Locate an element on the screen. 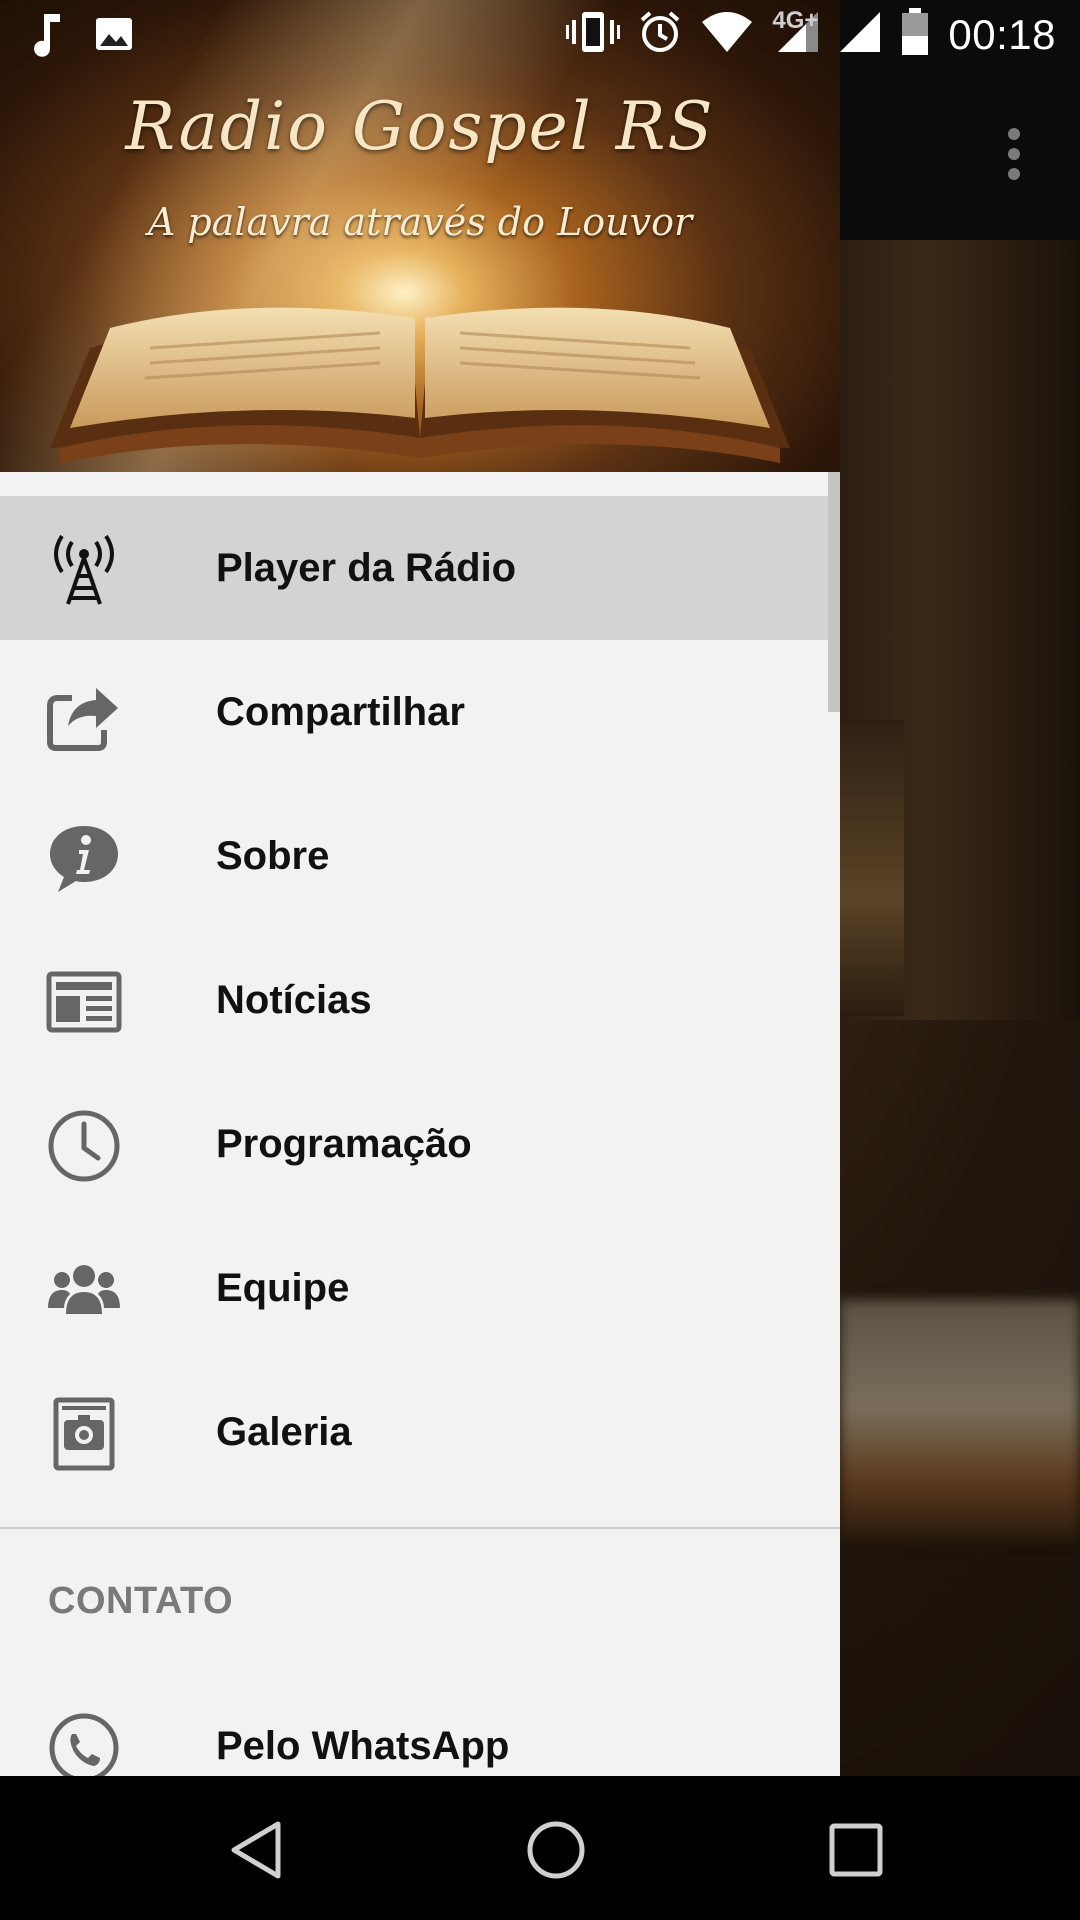 The width and height of the screenshot is (1080, 1920). menu-item-player-da-radio: Player da Rádio is located at coordinates (420, 568).